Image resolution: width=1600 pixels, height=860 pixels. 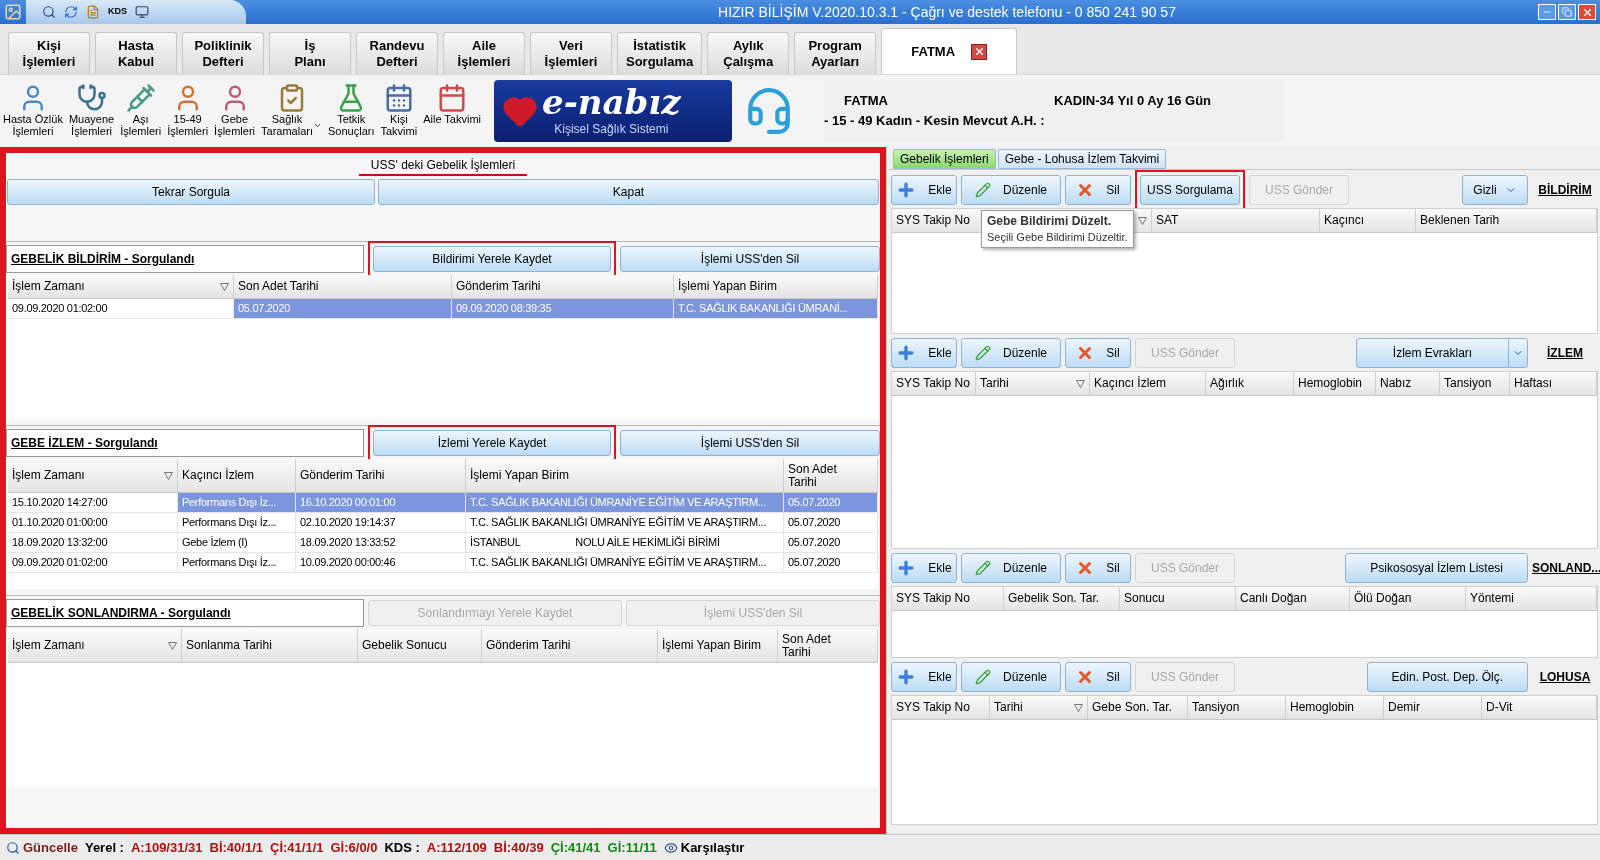 What do you see at coordinates (1587, 12) in the screenshot?
I see `close-button` at bounding box center [1587, 12].